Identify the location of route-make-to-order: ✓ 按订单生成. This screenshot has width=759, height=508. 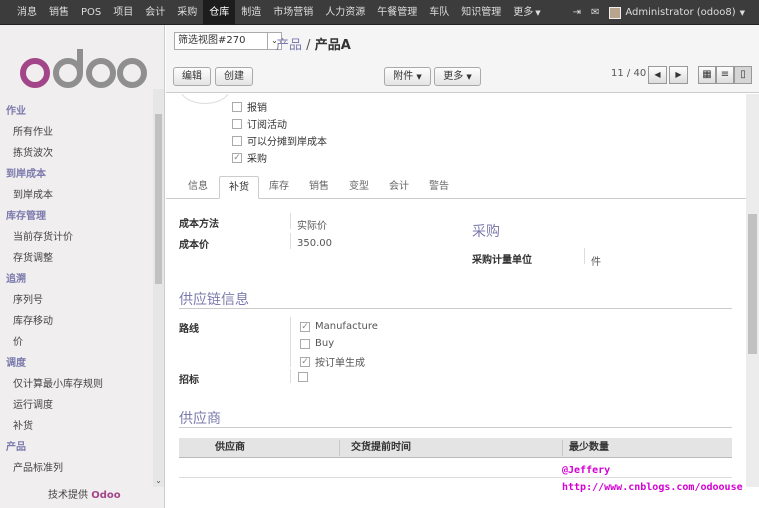
(332, 361).